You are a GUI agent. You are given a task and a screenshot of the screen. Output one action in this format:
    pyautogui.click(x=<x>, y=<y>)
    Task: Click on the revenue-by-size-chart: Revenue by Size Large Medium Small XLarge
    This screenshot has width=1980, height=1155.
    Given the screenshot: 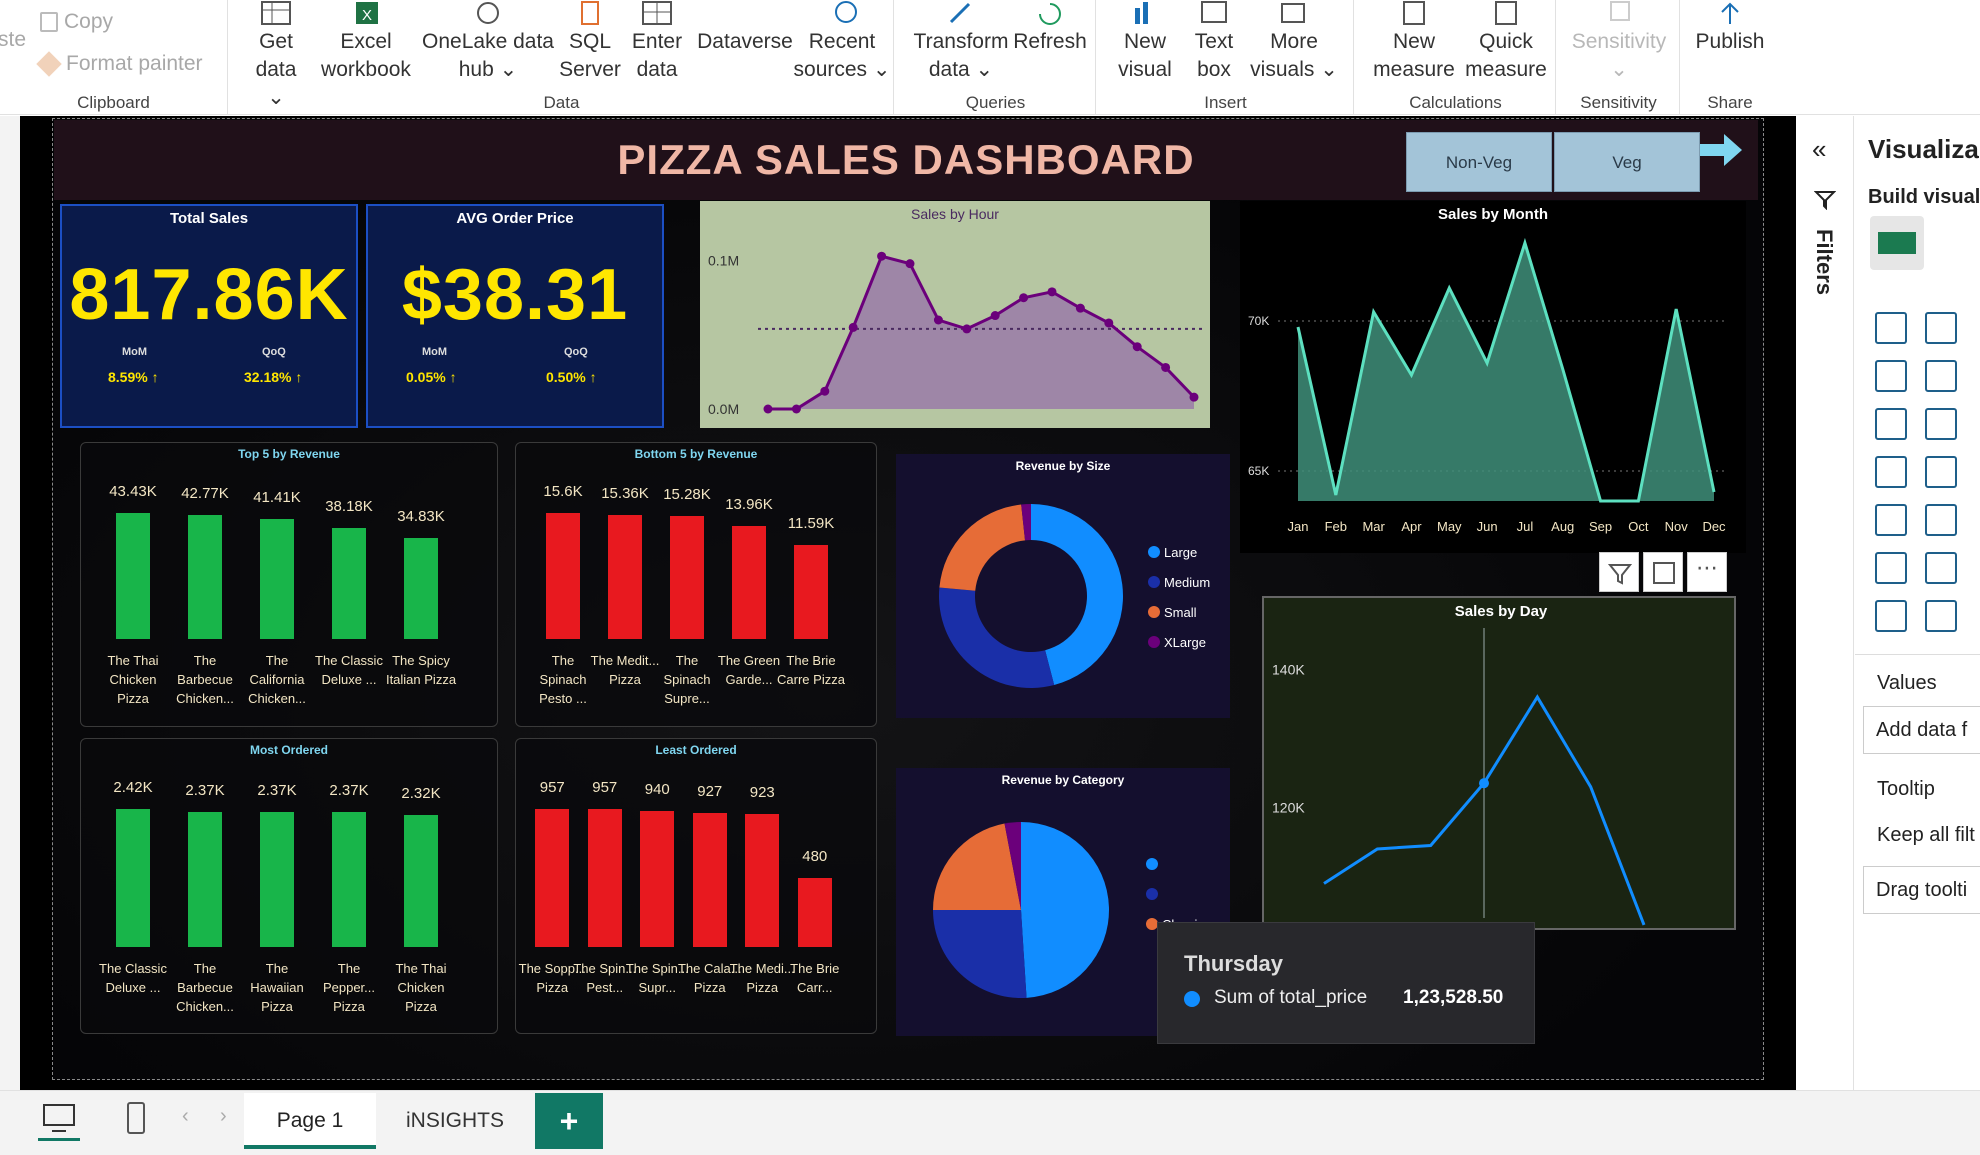 What is the action you would take?
    pyautogui.click(x=1063, y=586)
    